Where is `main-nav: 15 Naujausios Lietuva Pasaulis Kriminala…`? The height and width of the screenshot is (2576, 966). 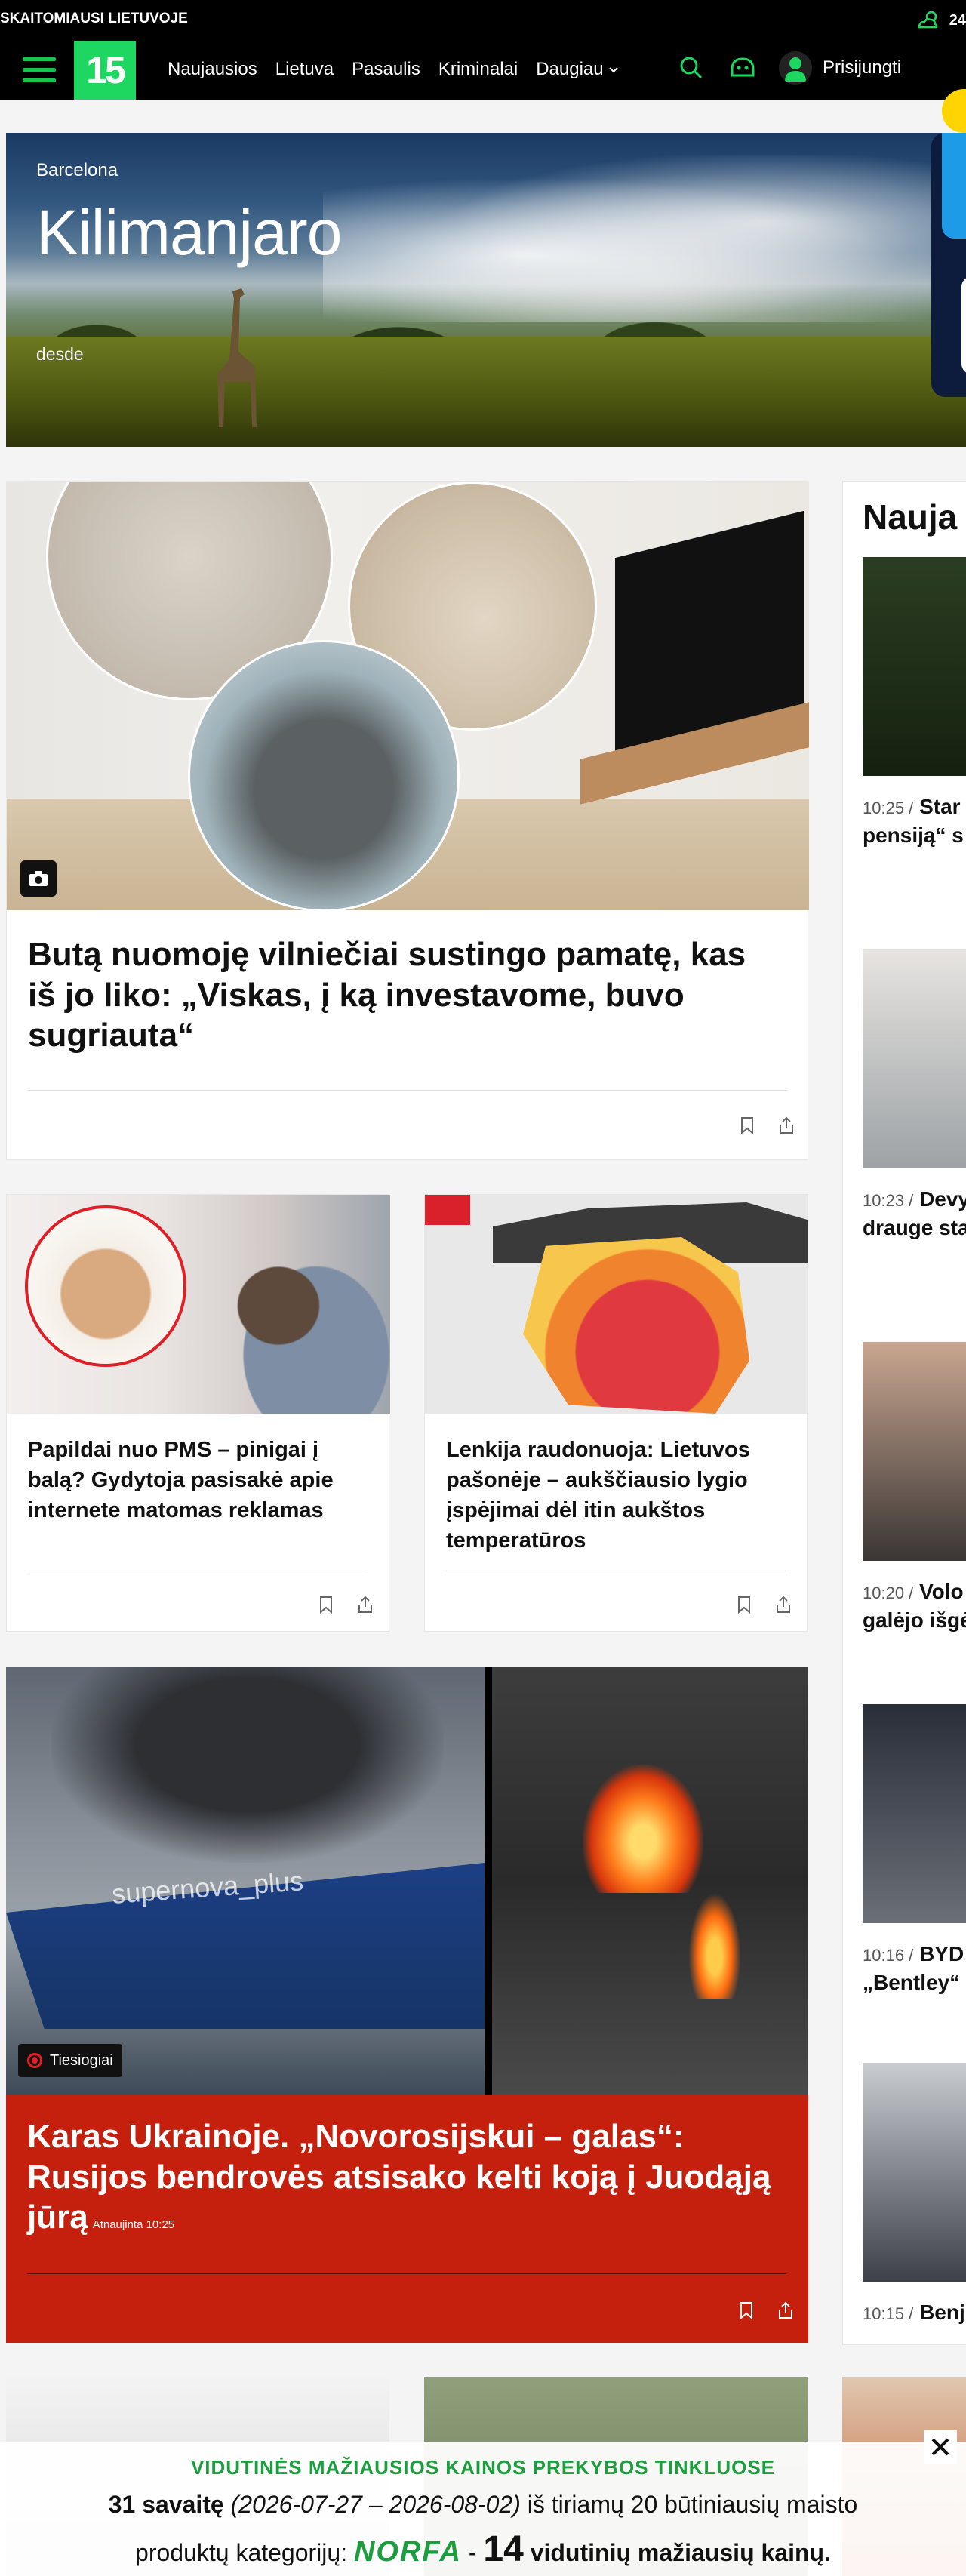 main-nav: 15 Naujausios Lietuva Pasaulis Kriminala… is located at coordinates (483, 87).